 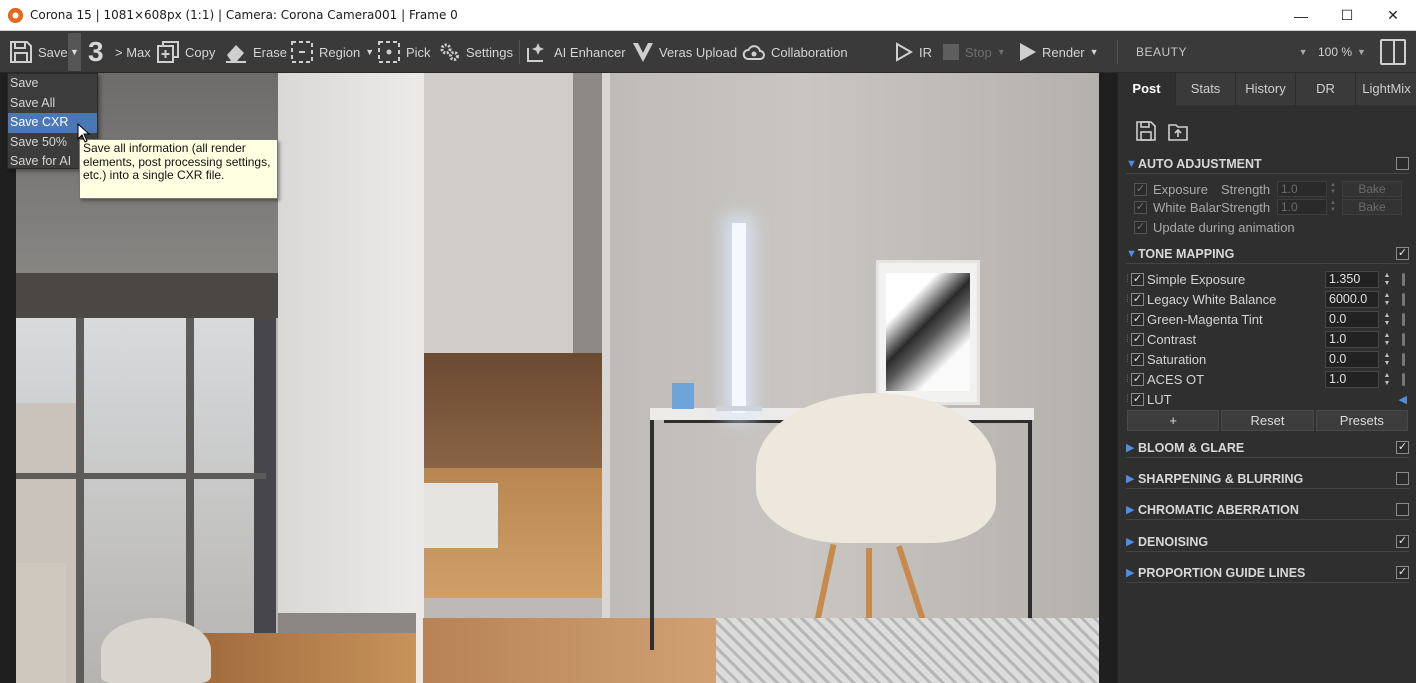 What do you see at coordinates (1267, 542) in the screenshot?
I see `section-denoising: ▶ DENOISING ✓` at bounding box center [1267, 542].